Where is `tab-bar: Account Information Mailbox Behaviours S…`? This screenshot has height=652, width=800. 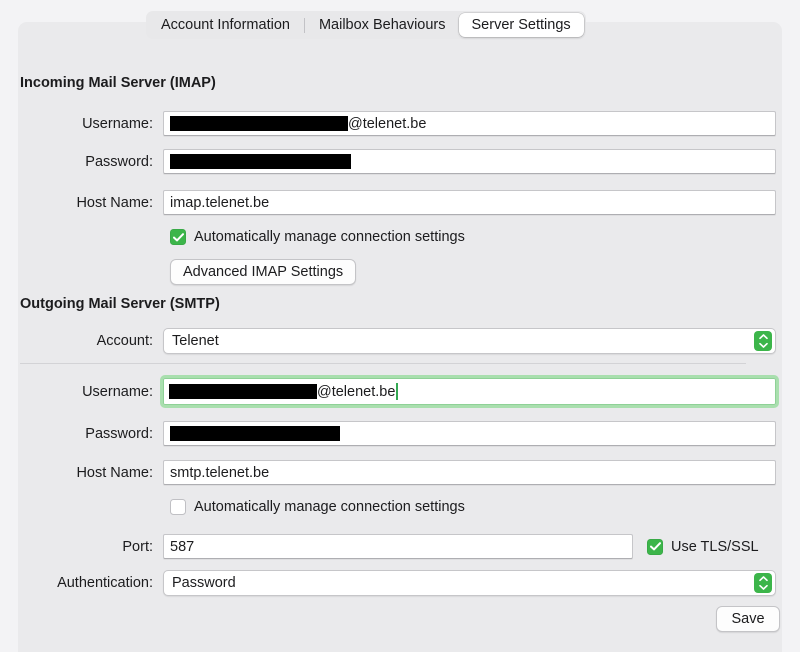 tab-bar: Account Information Mailbox Behaviours S… is located at coordinates (366, 25).